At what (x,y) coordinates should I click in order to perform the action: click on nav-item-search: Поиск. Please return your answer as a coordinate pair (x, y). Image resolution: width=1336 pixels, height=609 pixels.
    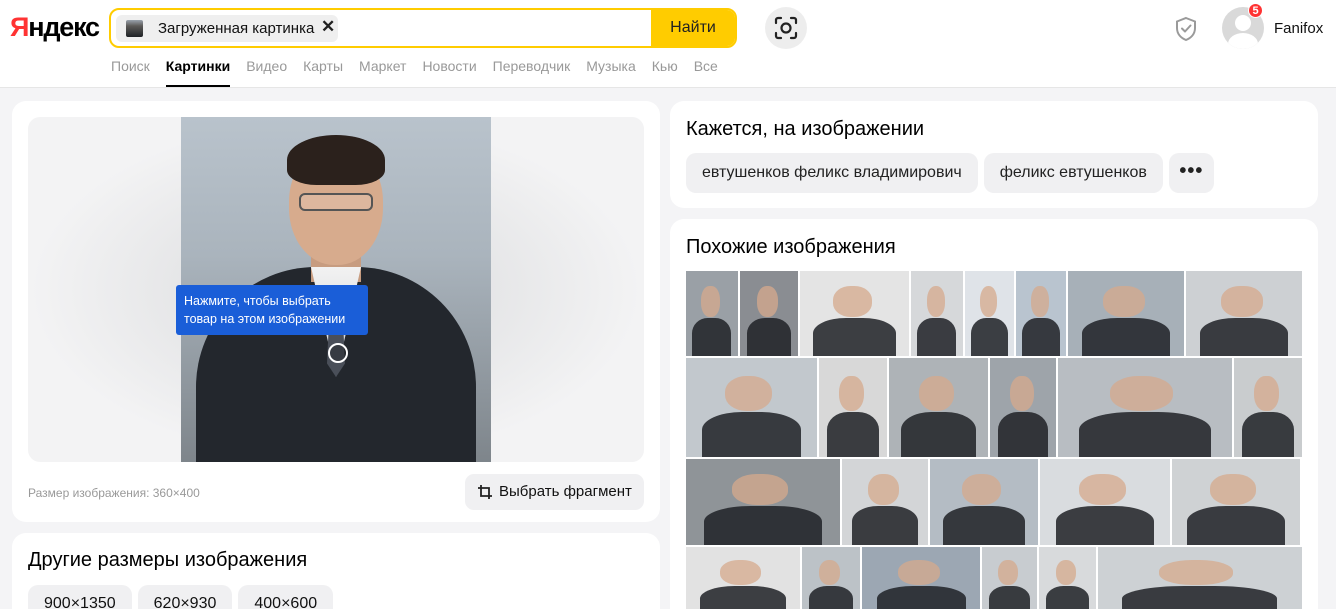
    Looking at the image, I should click on (130, 72).